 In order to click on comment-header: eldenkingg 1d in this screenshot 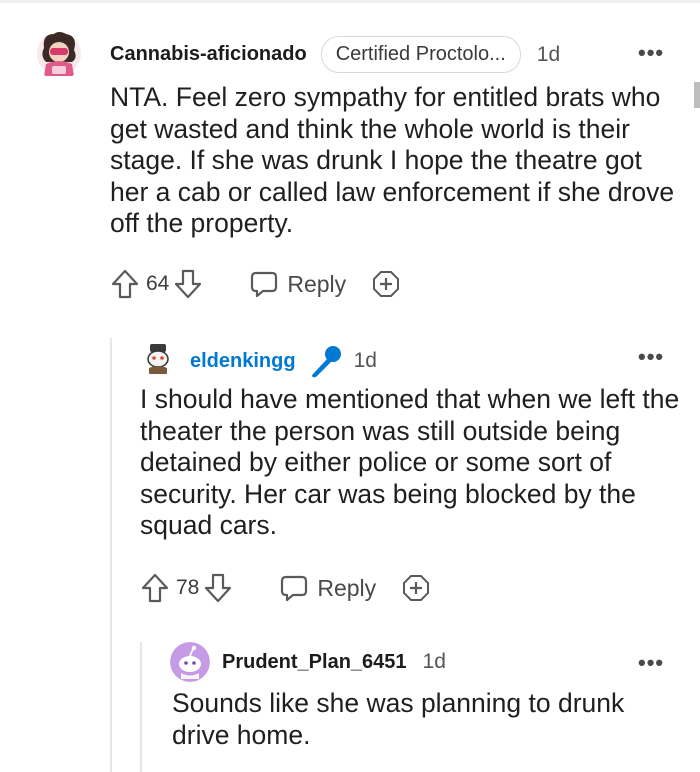, I will do `click(283, 361)`.